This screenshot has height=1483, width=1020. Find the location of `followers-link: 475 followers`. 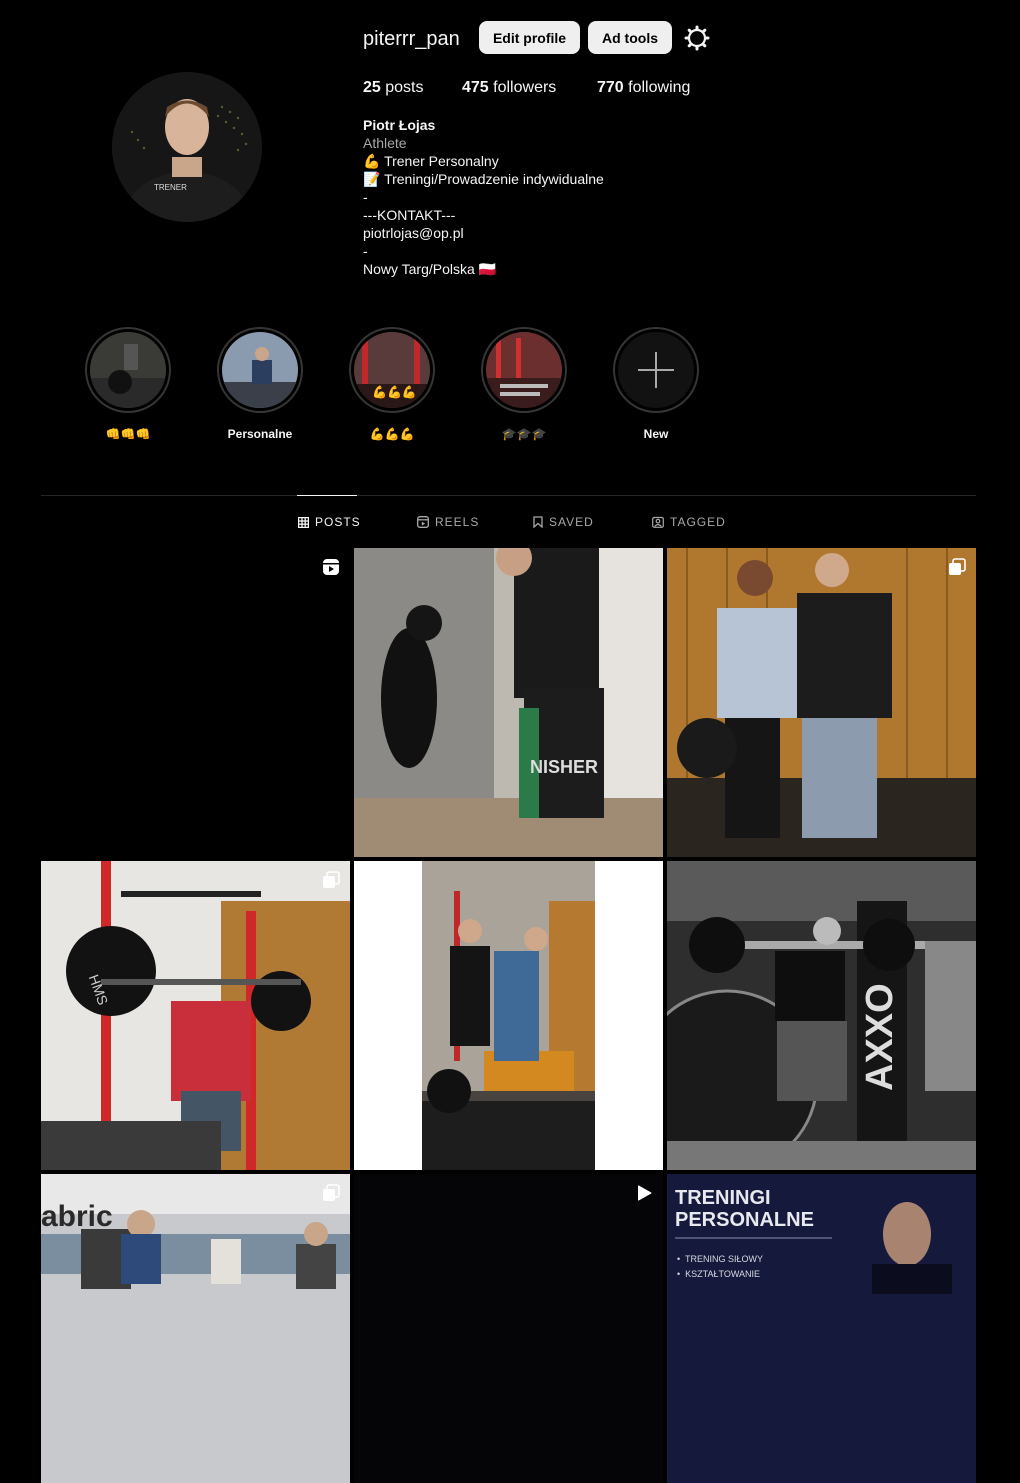

followers-link: 475 followers is located at coordinates (509, 88).